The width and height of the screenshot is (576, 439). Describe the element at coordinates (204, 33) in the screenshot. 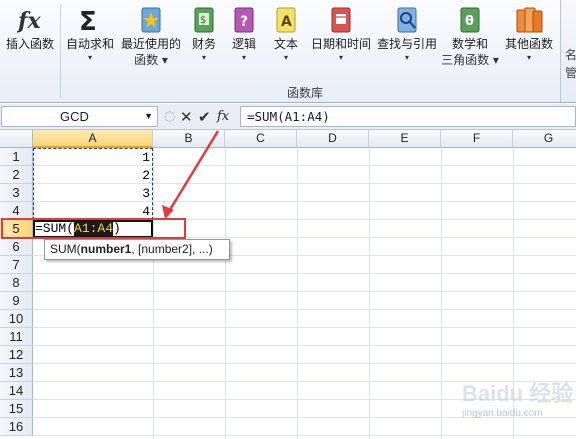

I see `finance-button: $ 财务 ▾` at that location.